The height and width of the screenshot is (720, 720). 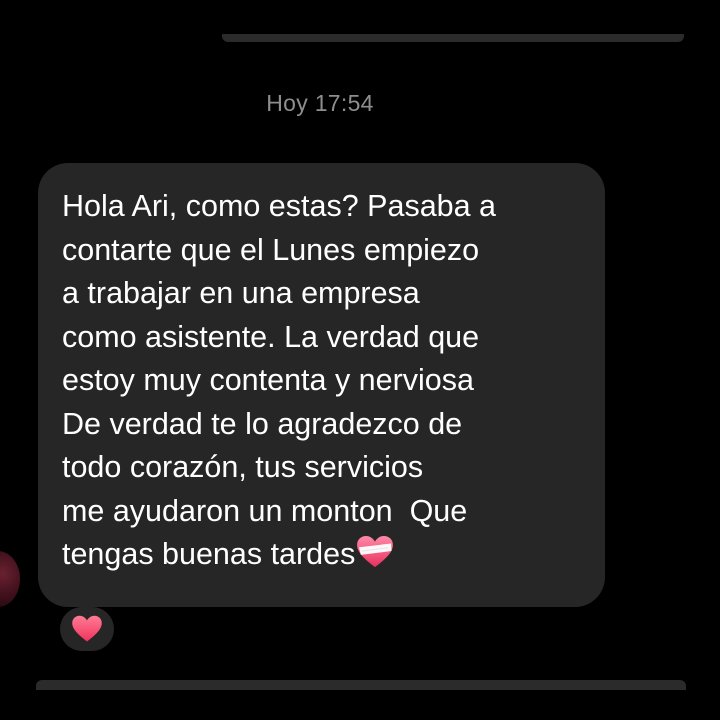 I want to click on red-heart-icon, so click(x=87, y=628).